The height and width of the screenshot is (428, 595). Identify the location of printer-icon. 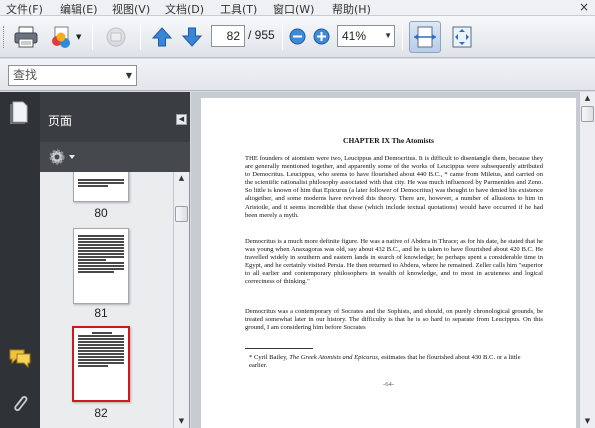
(26, 37).